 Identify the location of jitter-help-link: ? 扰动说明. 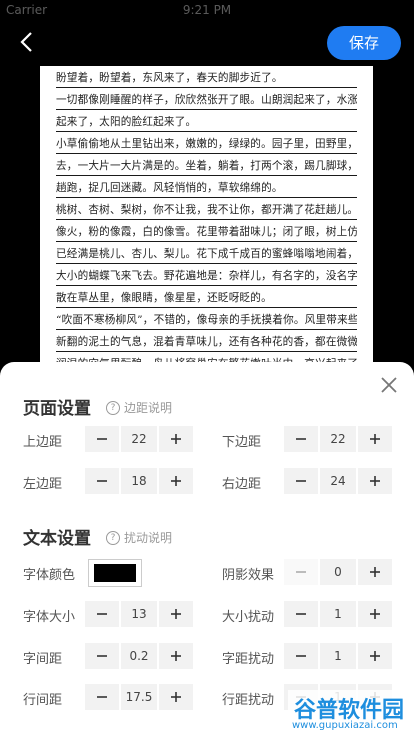
(139, 537).